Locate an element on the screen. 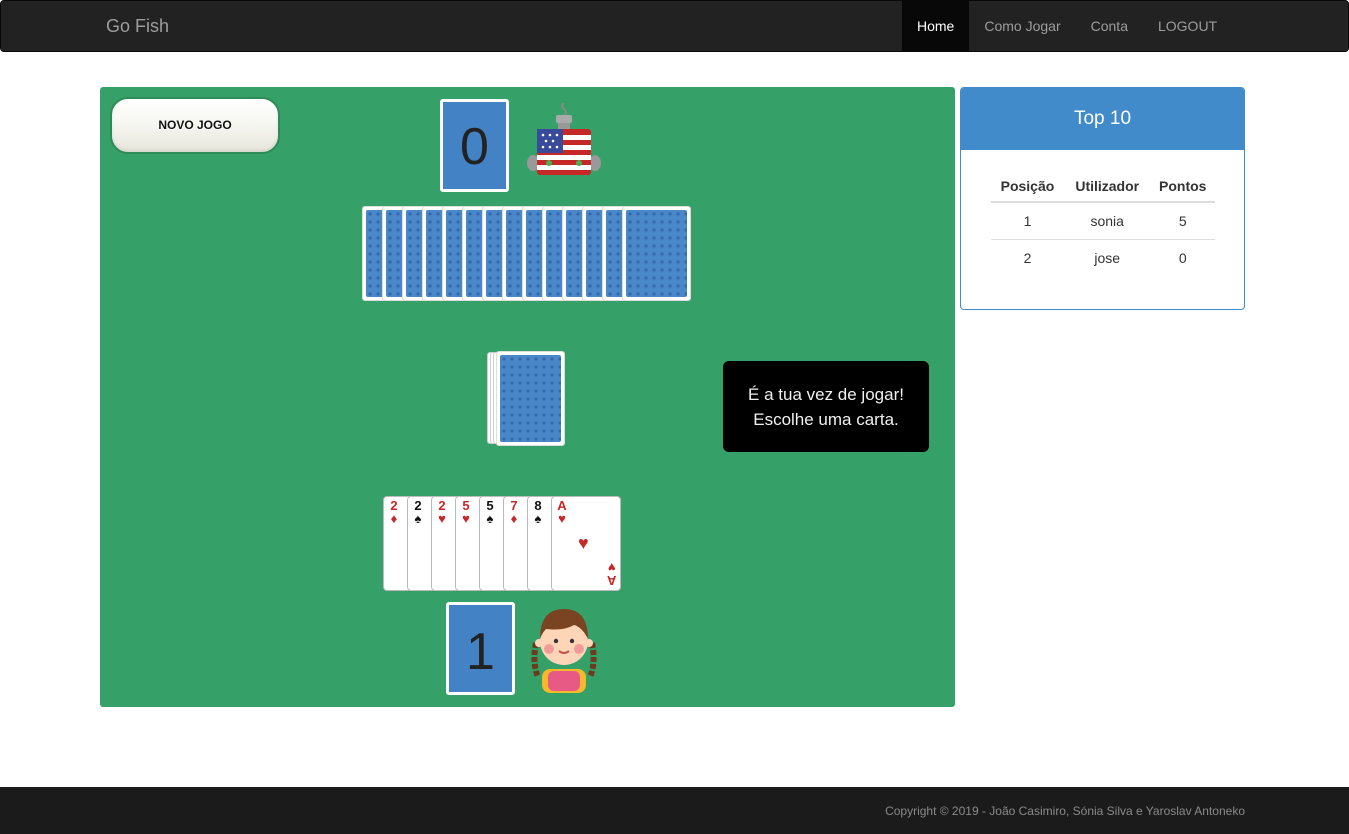 This screenshot has width=1349, height=834. cell-position: 1 is located at coordinates (1027, 220).